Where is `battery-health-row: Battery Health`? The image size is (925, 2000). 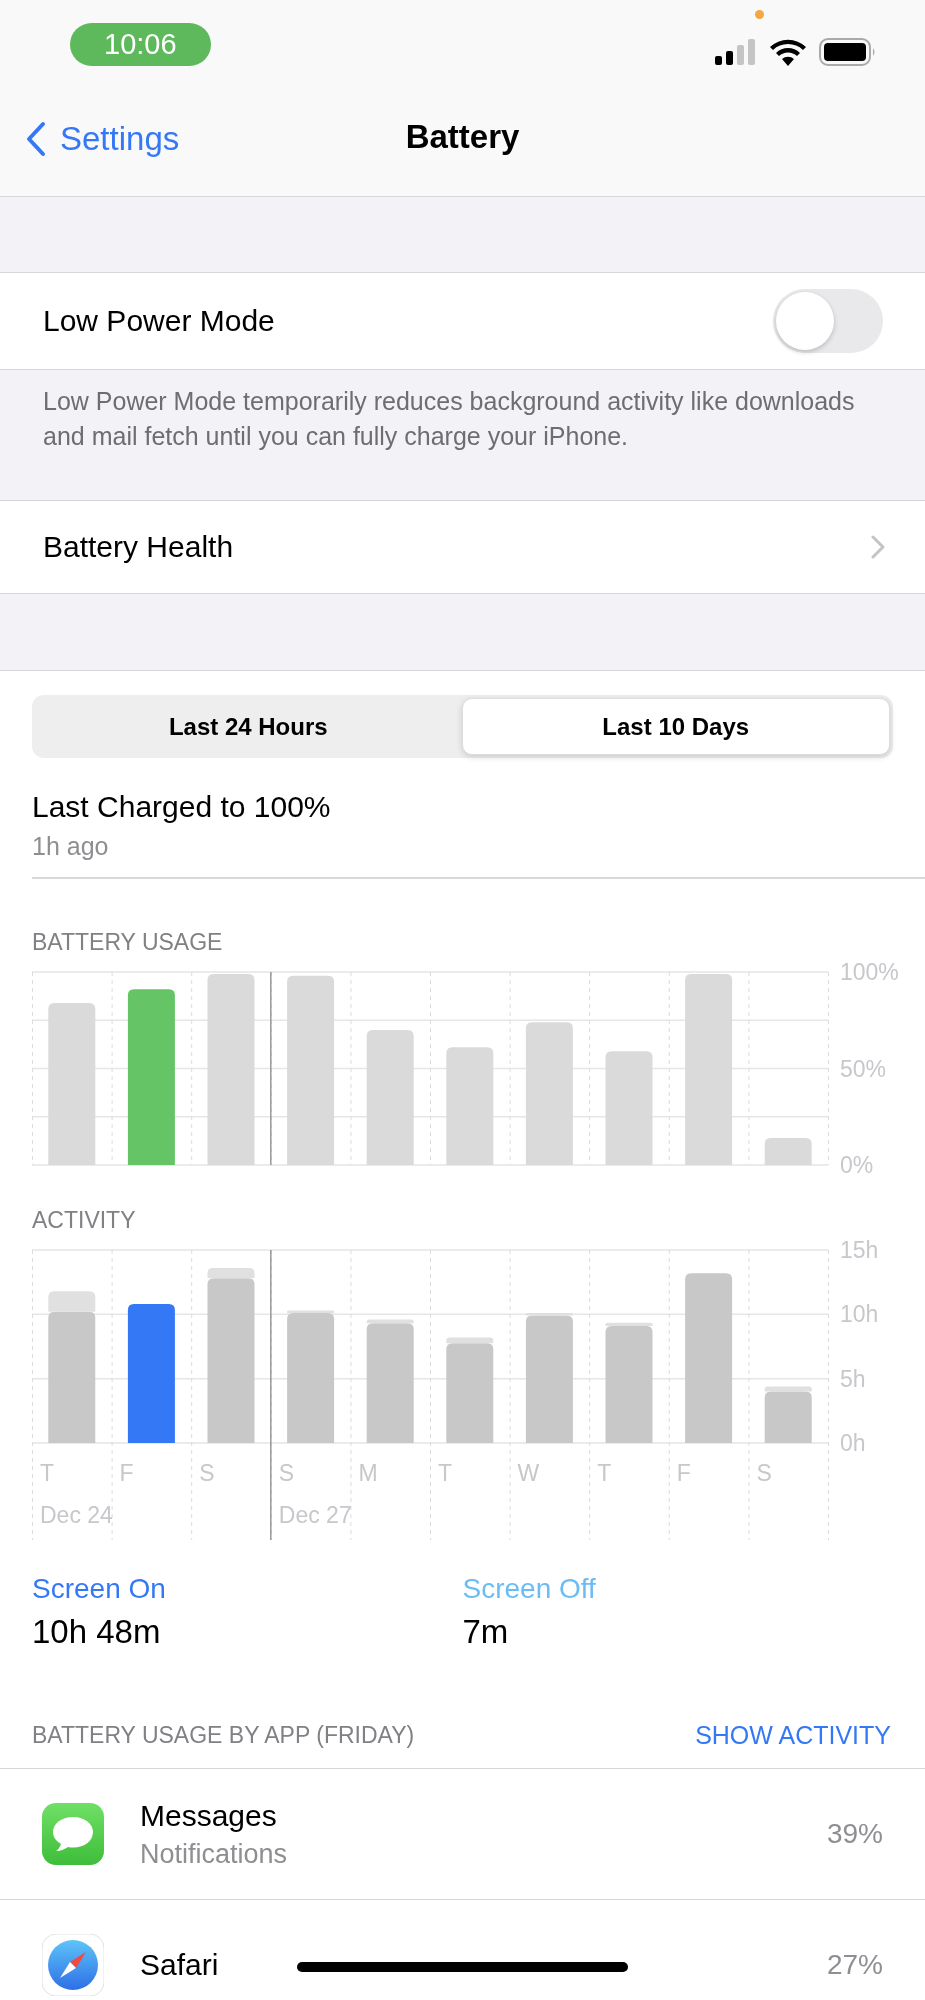
battery-health-row: Battery Health is located at coordinates (462, 547).